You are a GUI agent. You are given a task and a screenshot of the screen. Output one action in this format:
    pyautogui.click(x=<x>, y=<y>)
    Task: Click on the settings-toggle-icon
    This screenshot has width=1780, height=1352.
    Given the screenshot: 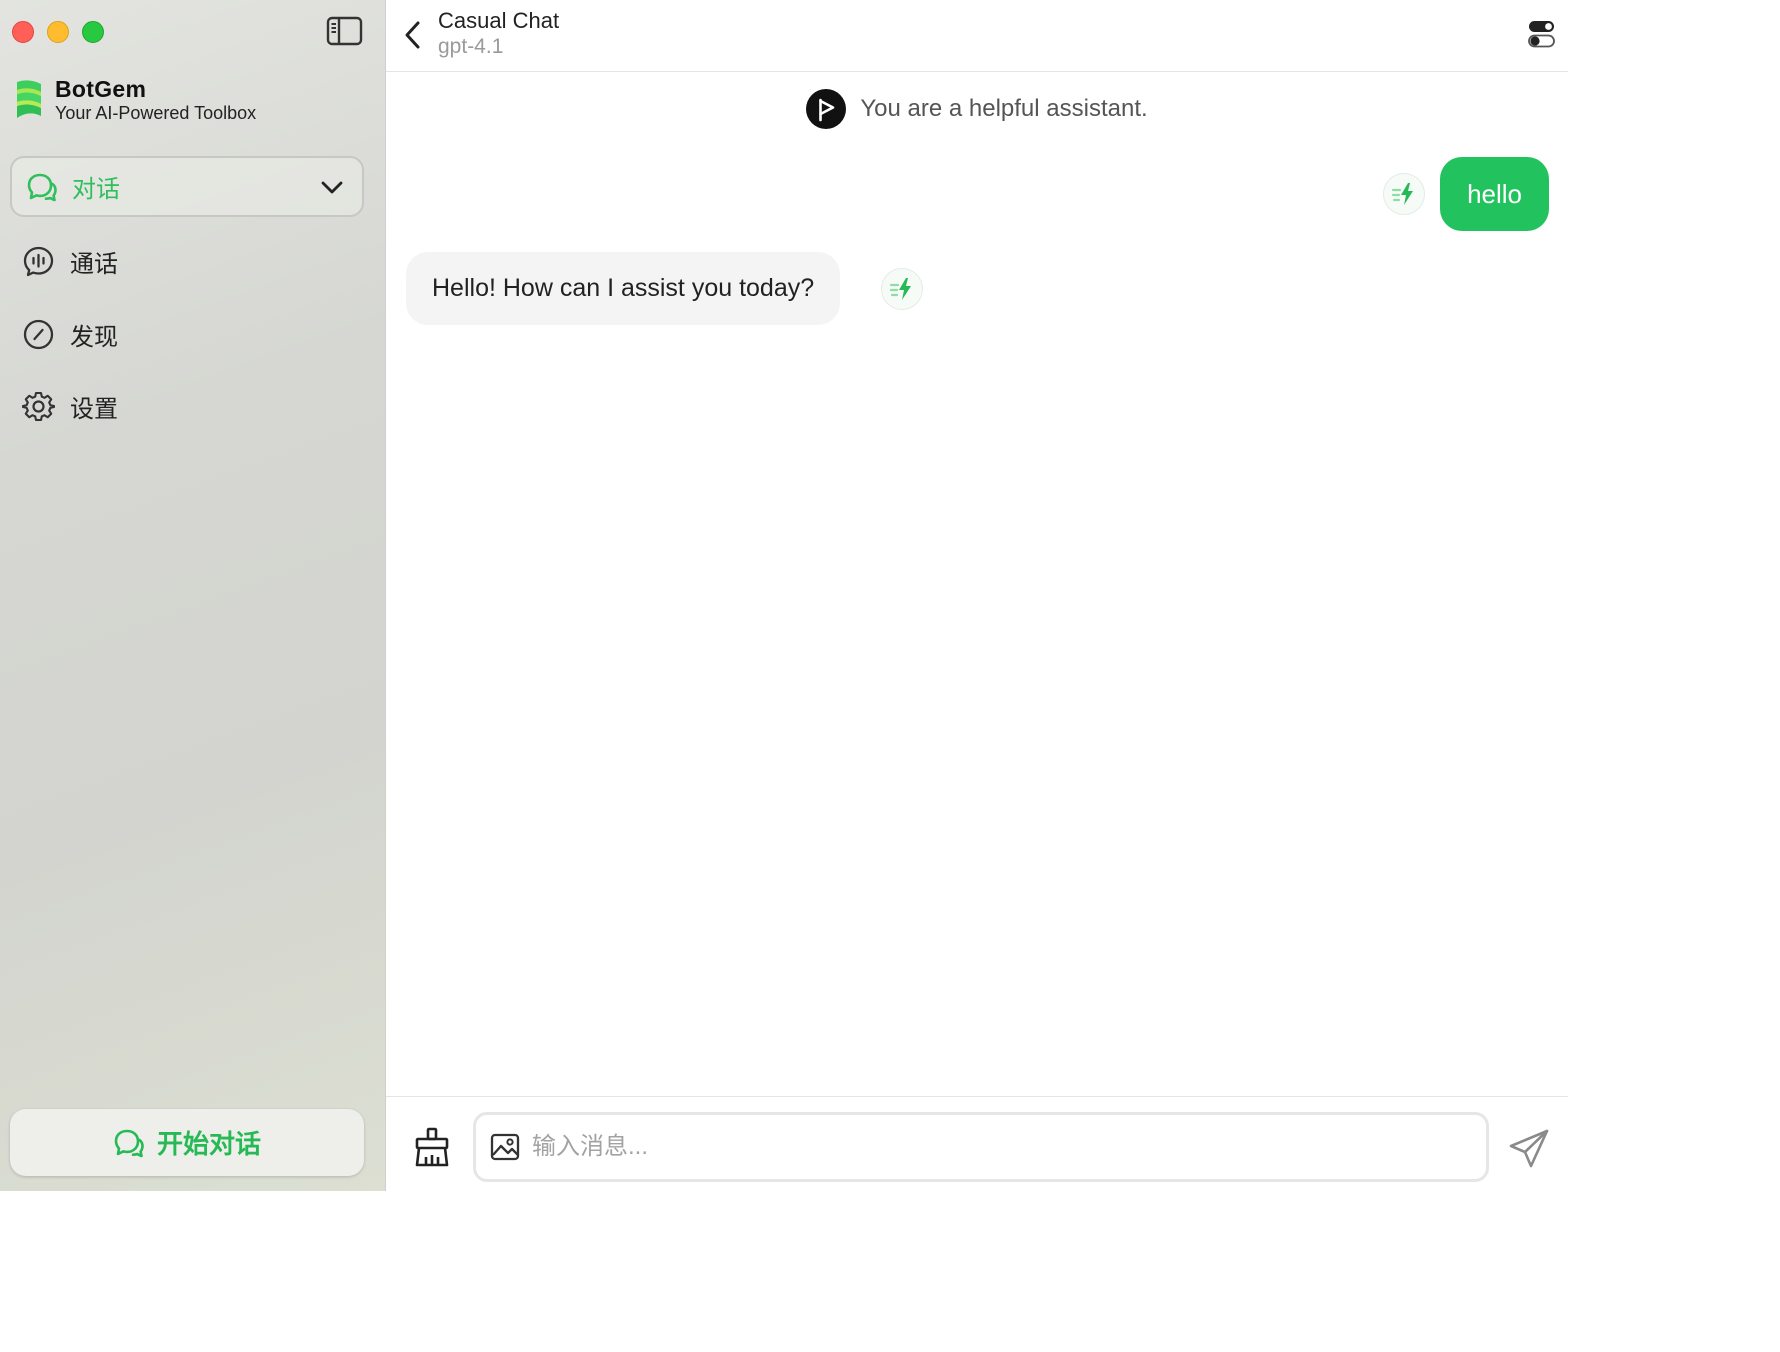 What is the action you would take?
    pyautogui.click(x=1541, y=34)
    